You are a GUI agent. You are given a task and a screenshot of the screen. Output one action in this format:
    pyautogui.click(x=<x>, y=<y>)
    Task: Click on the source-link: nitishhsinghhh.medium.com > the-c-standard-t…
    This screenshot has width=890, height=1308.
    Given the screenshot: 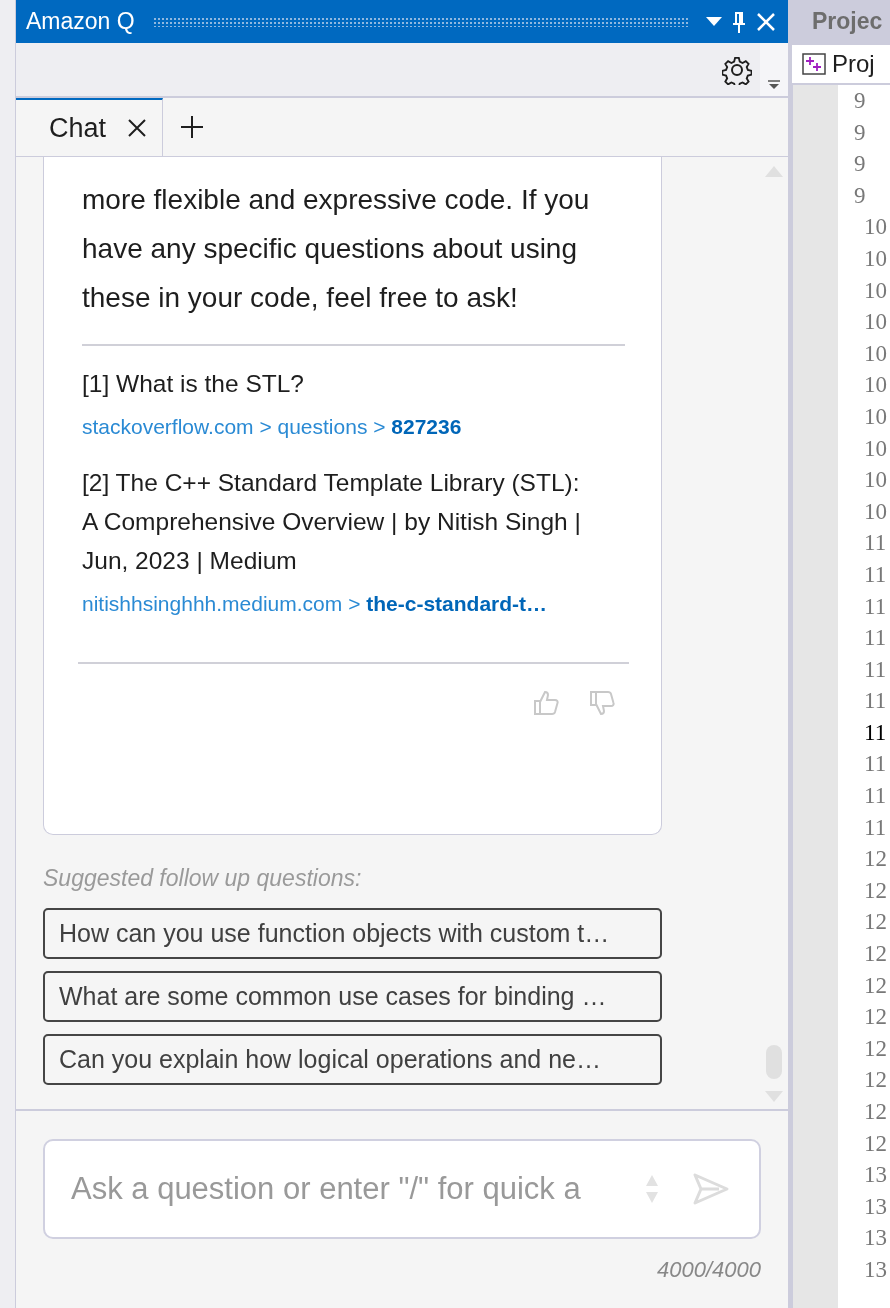 What is the action you would take?
    pyautogui.click(x=353, y=604)
    